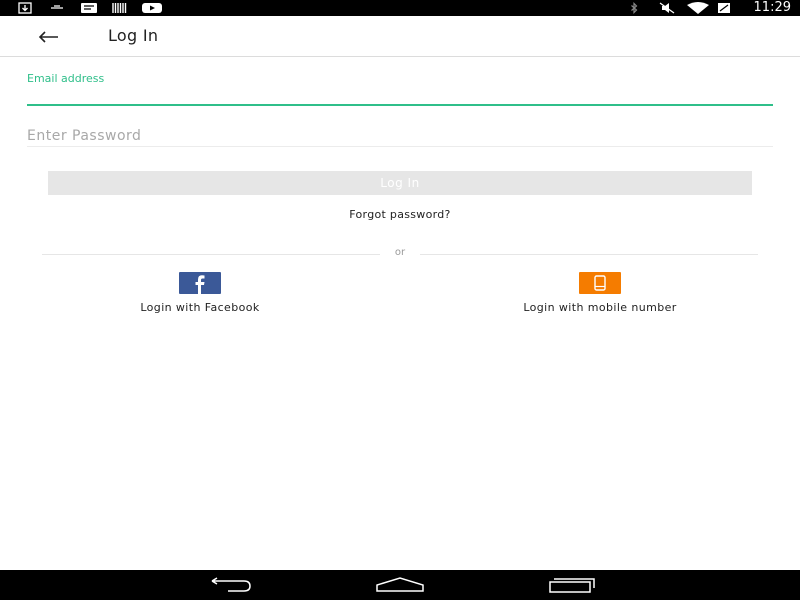  Describe the element at coordinates (667, 8) in the screenshot. I see `mute-icon` at that location.